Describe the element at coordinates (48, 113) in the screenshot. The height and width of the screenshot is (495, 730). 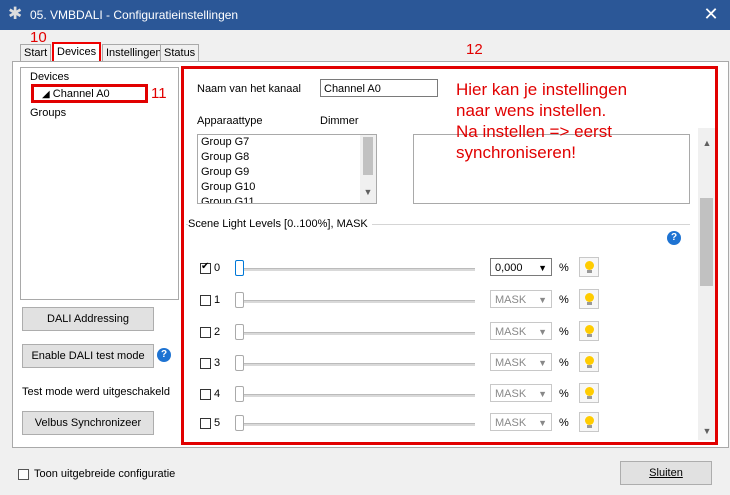
I see `tree-groups: Groups` at that location.